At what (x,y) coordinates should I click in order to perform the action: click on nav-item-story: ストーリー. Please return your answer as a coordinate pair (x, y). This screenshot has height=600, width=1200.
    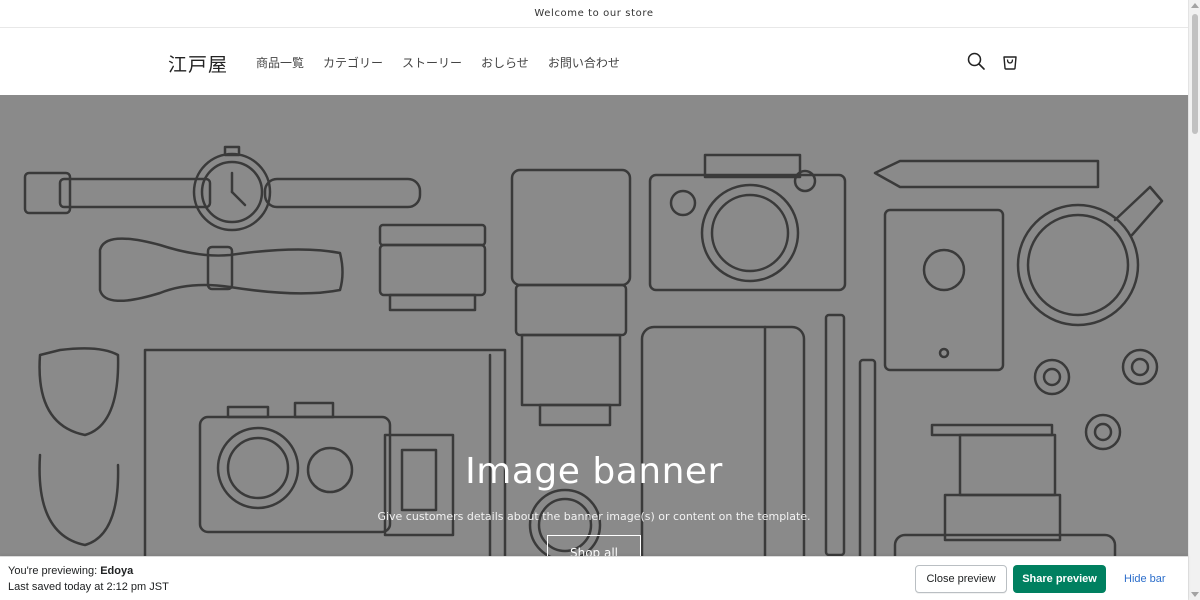
    Looking at the image, I should click on (432, 62).